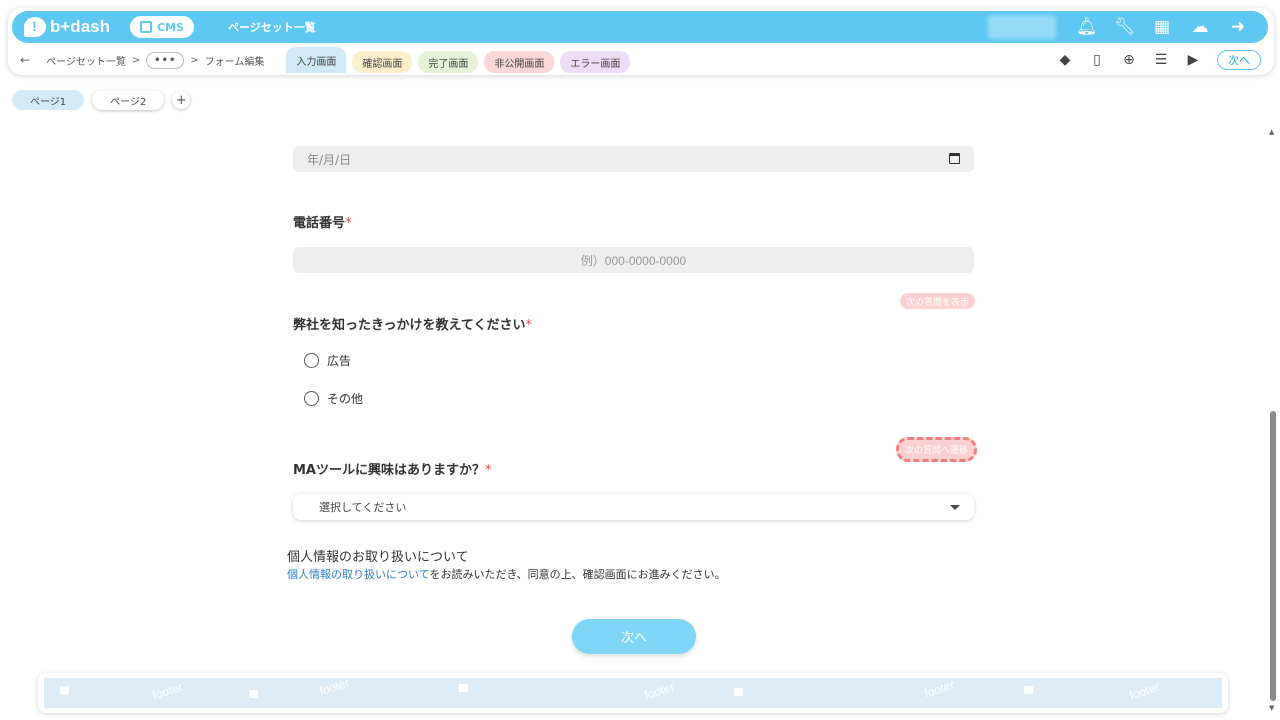 The width and height of the screenshot is (1280, 720). What do you see at coordinates (1273, 556) in the screenshot?
I see `scrollbar-thumb` at bounding box center [1273, 556].